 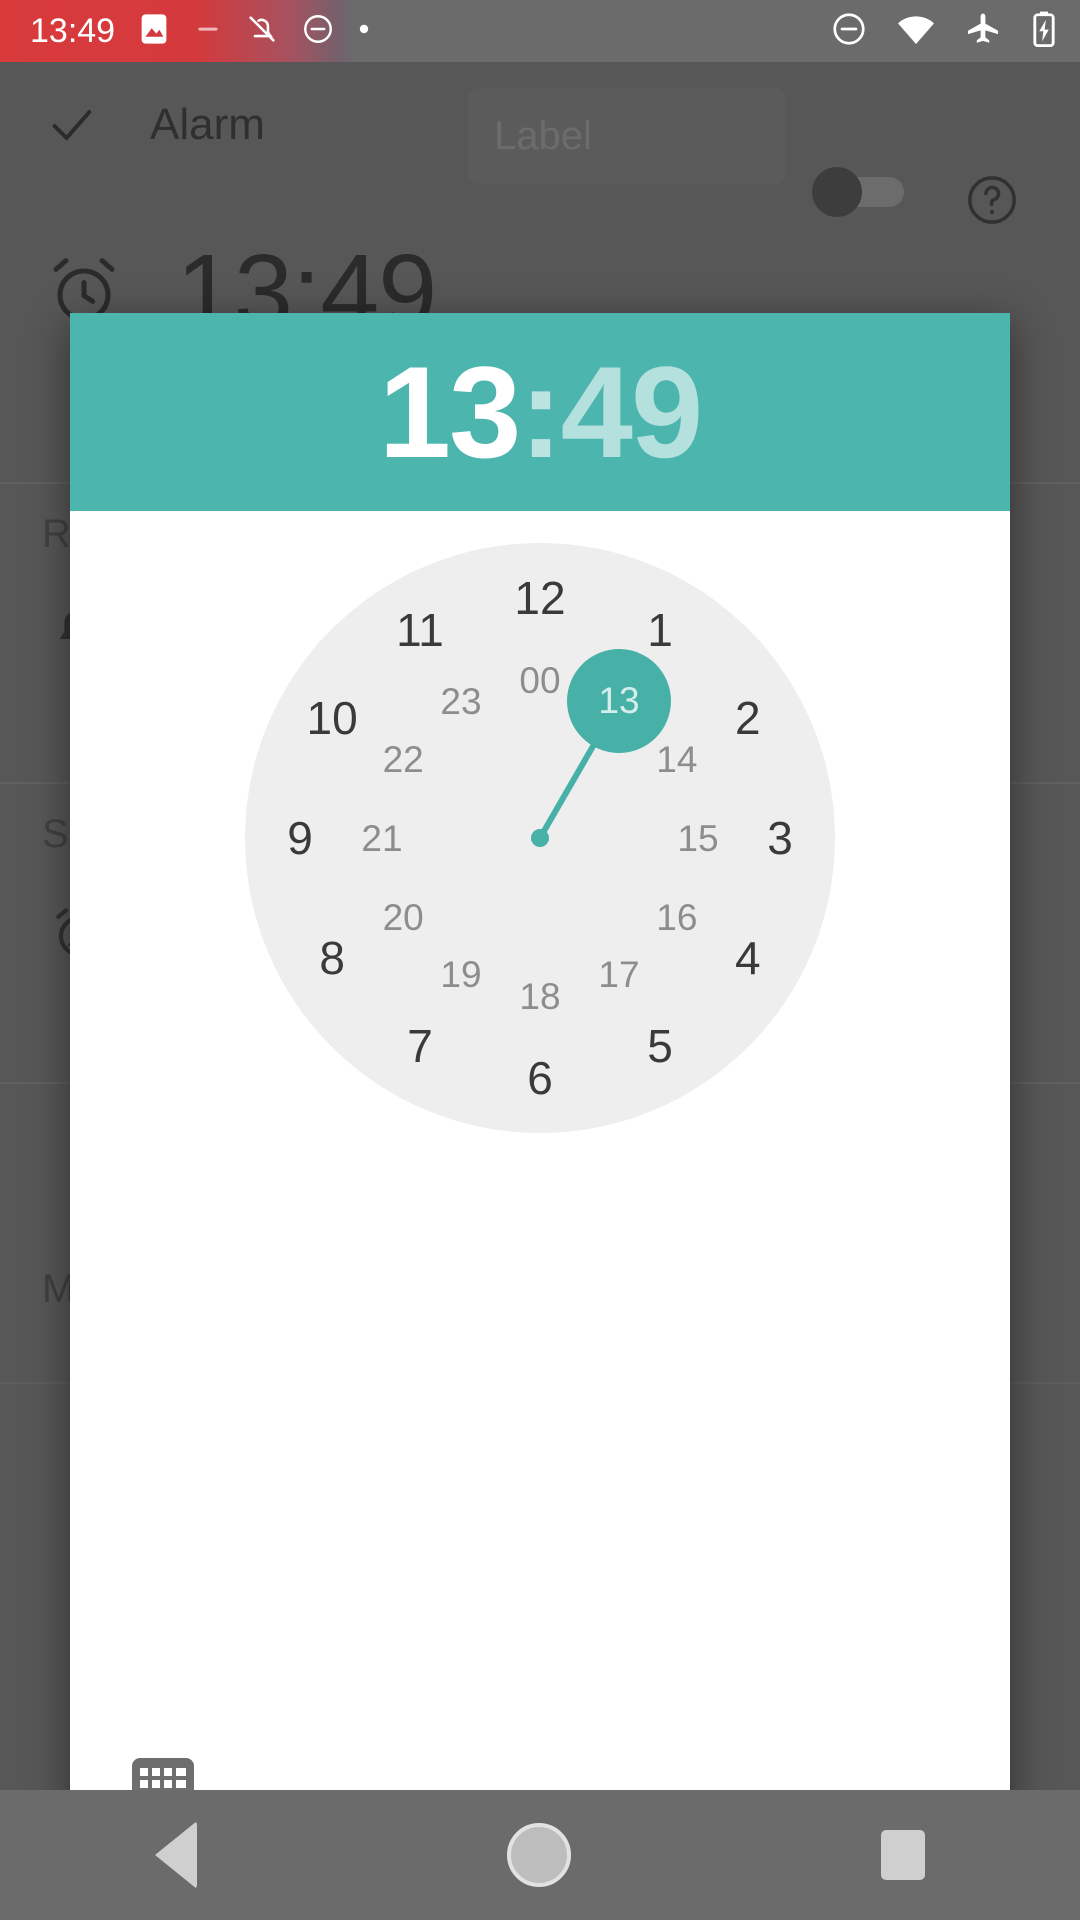 I want to click on hour-display: 13, so click(x=450, y=412).